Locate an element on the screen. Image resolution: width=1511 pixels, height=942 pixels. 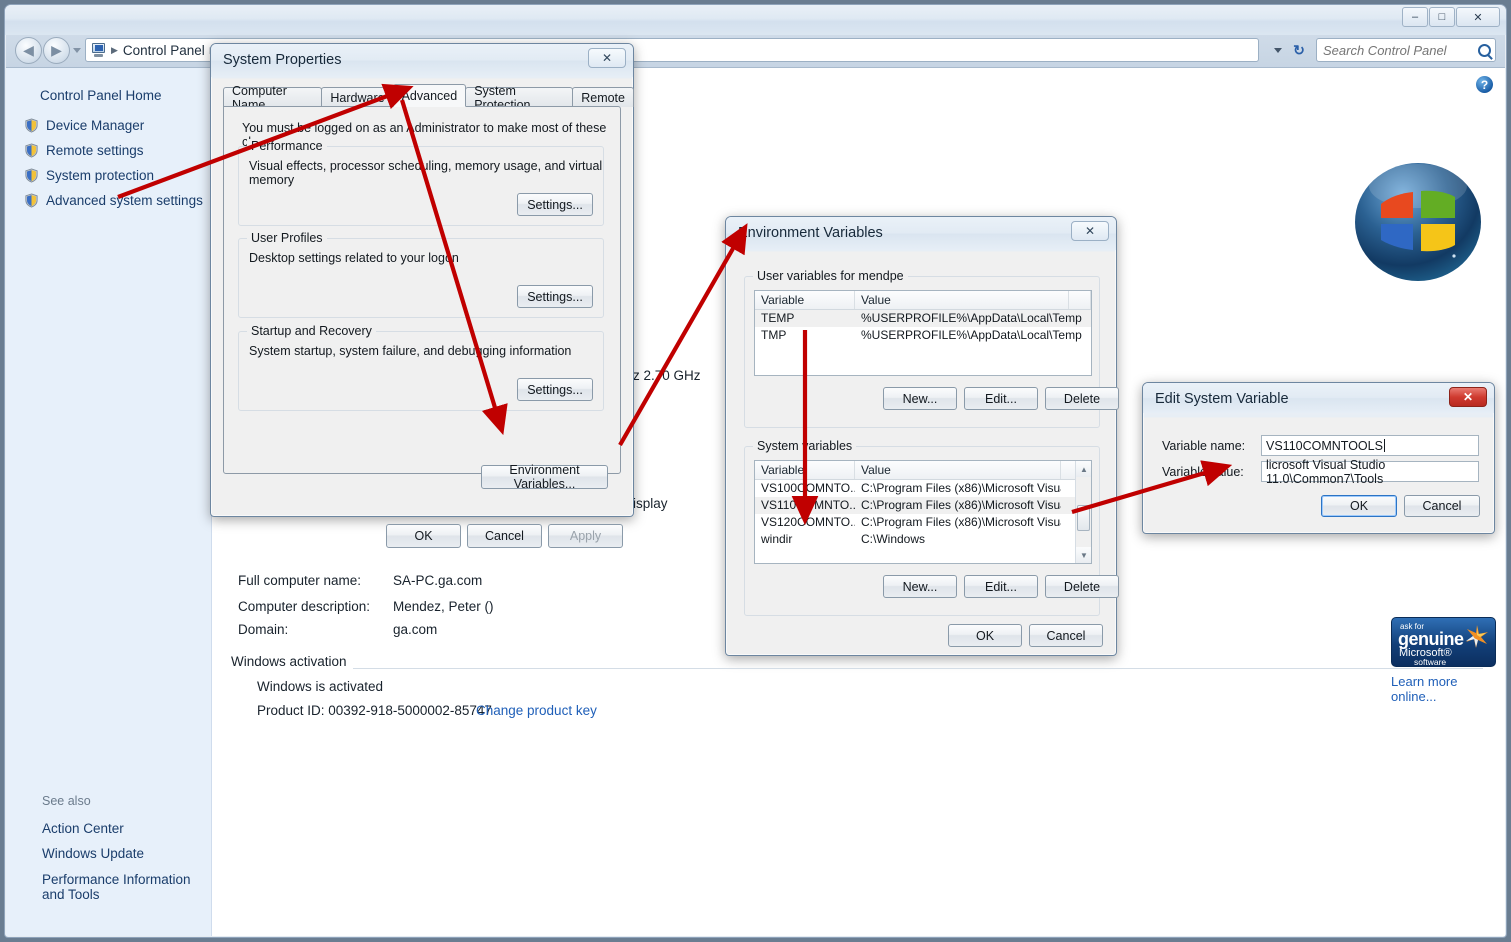
breadcrumb-control-panel: Control Panel is located at coordinates (164, 50).